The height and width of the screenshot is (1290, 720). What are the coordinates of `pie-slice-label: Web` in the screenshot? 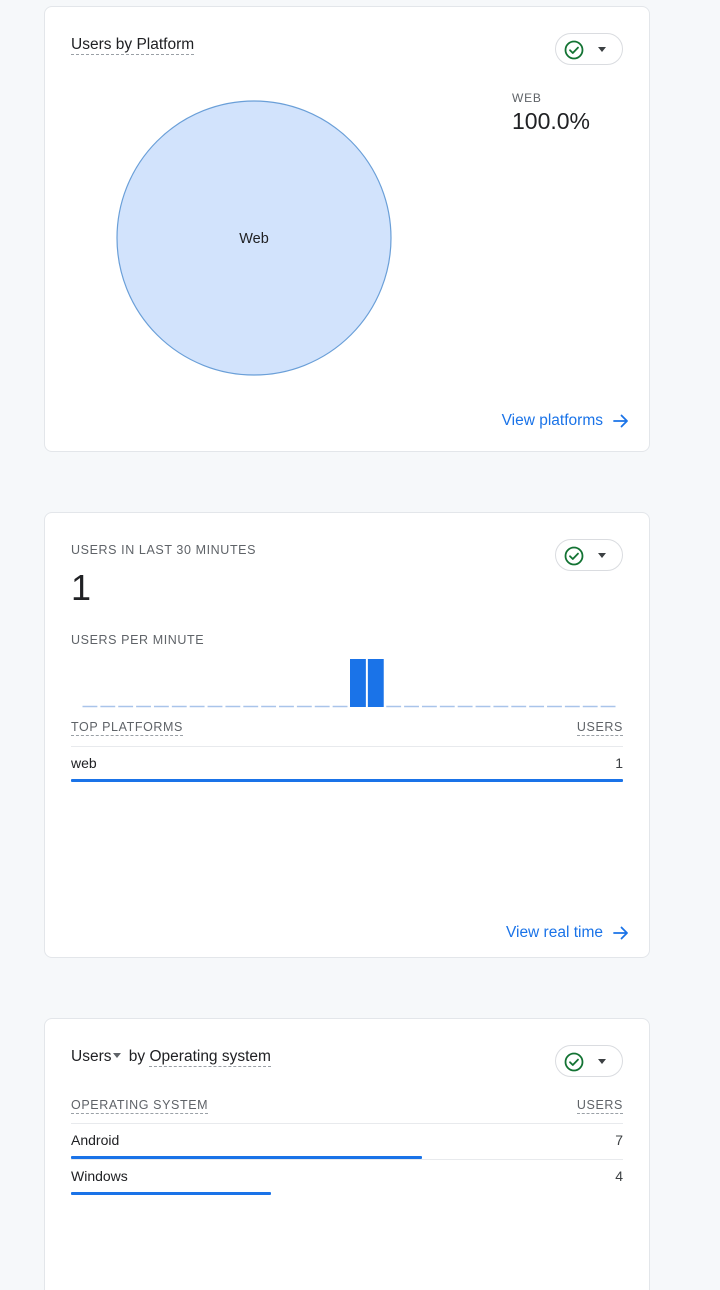 It's located at (254, 239).